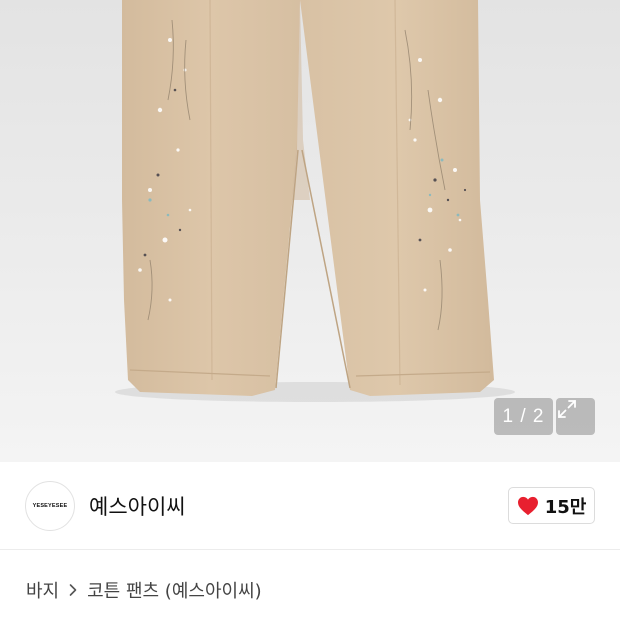 This screenshot has height=620, width=620. What do you see at coordinates (565, 507) in the screenshot?
I see `like-count: 15만` at bounding box center [565, 507].